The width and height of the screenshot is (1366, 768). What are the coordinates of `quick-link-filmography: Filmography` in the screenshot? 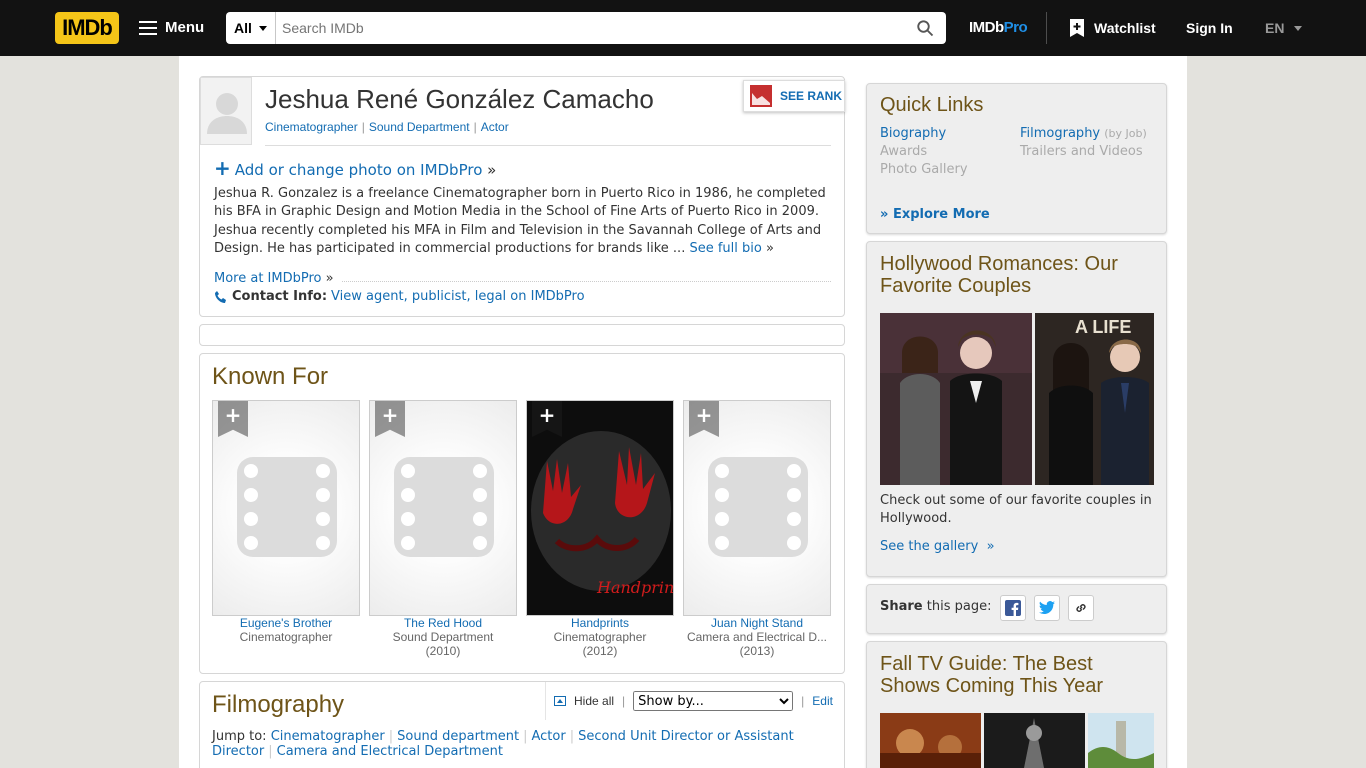 It's located at (1060, 133).